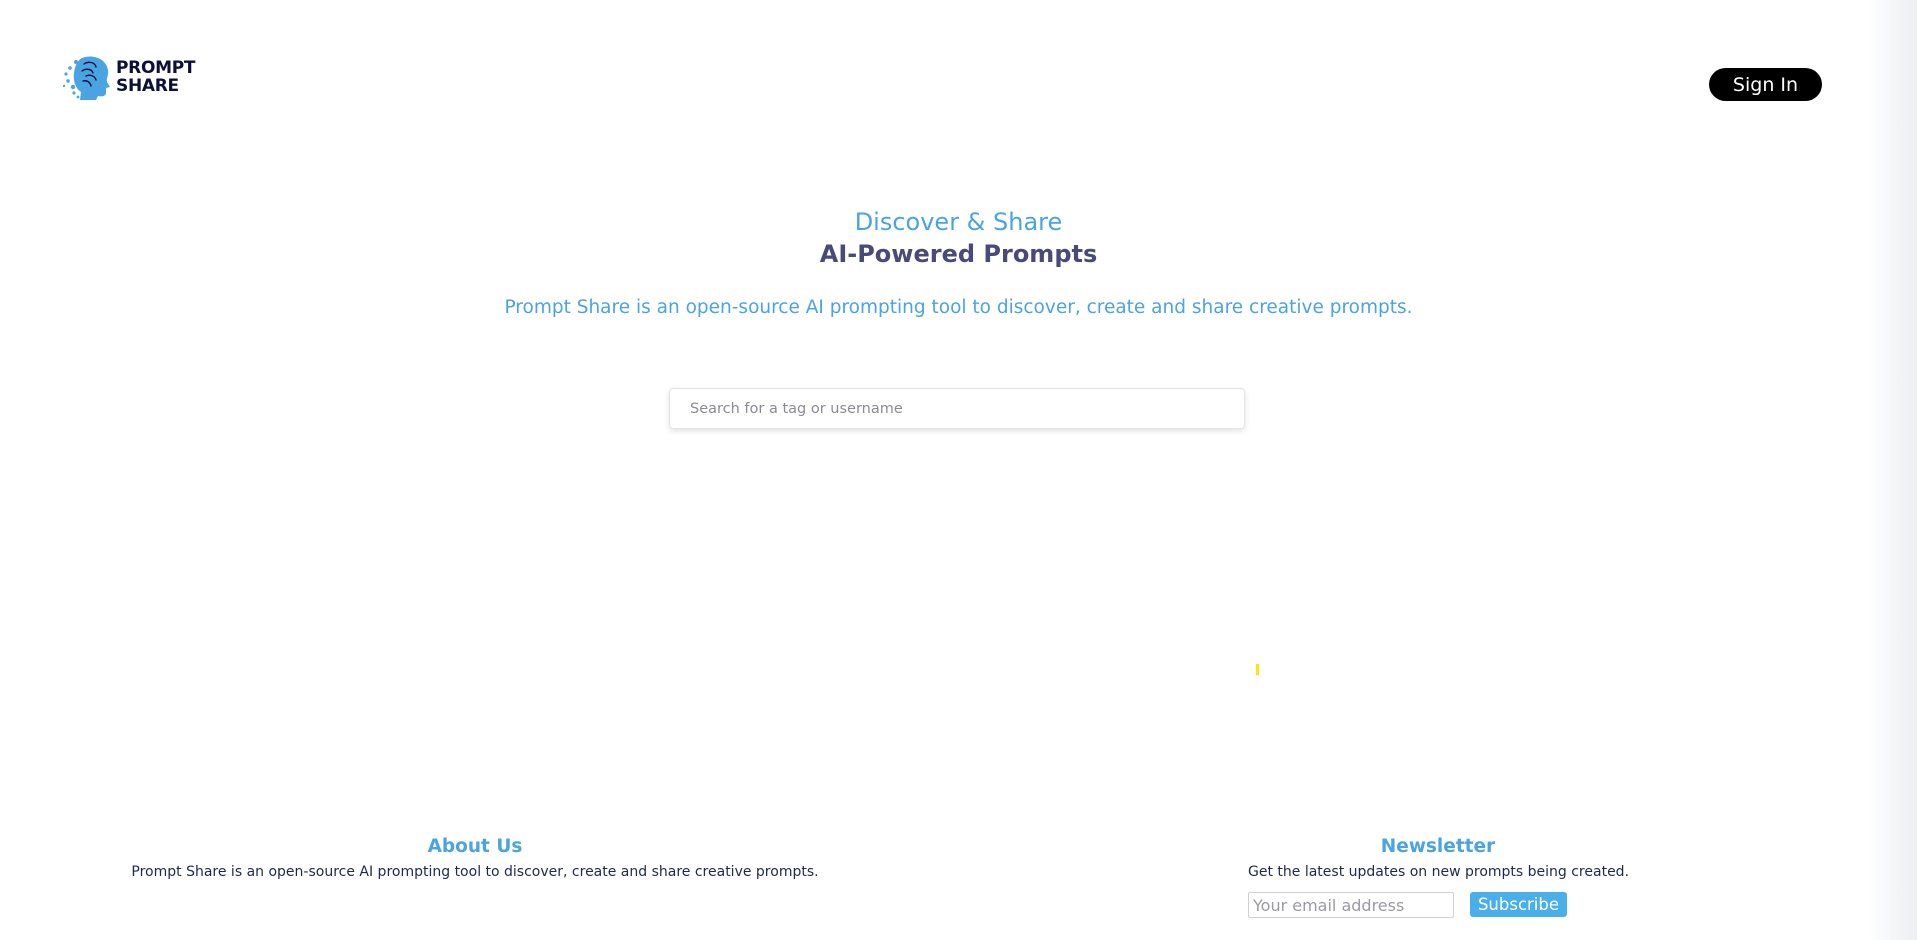 Image resolution: width=1917 pixels, height=940 pixels. What do you see at coordinates (1351, 905) in the screenshot?
I see `email-input` at bounding box center [1351, 905].